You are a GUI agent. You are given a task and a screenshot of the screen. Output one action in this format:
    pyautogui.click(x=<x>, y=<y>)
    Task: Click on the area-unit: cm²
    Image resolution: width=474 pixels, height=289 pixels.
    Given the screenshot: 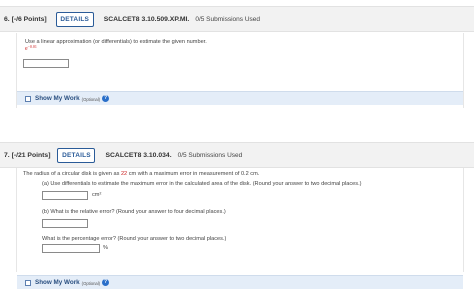 What is the action you would take?
    pyautogui.click(x=97, y=195)
    